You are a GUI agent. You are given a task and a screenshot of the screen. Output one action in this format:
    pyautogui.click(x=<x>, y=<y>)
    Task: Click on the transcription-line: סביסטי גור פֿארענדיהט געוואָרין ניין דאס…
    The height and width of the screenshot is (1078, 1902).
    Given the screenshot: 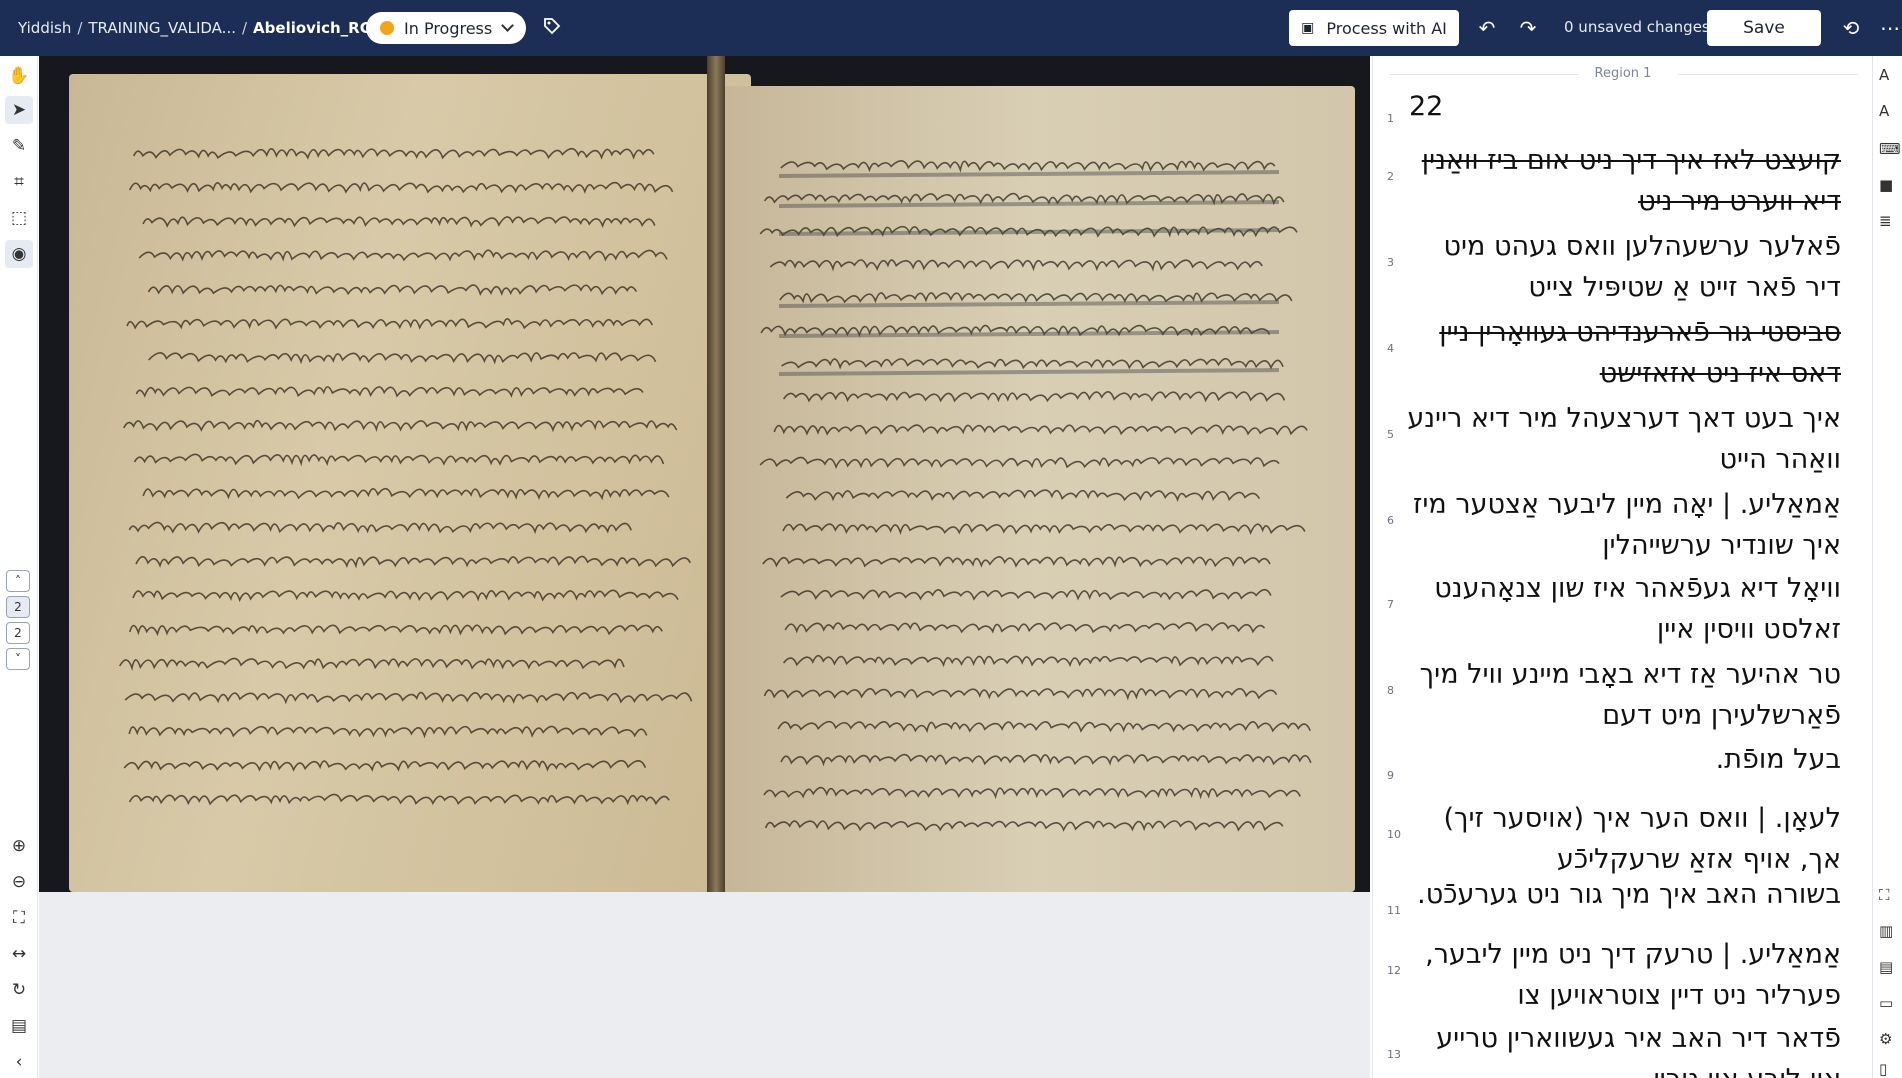 What is the action you would take?
    pyautogui.click(x=1621, y=353)
    